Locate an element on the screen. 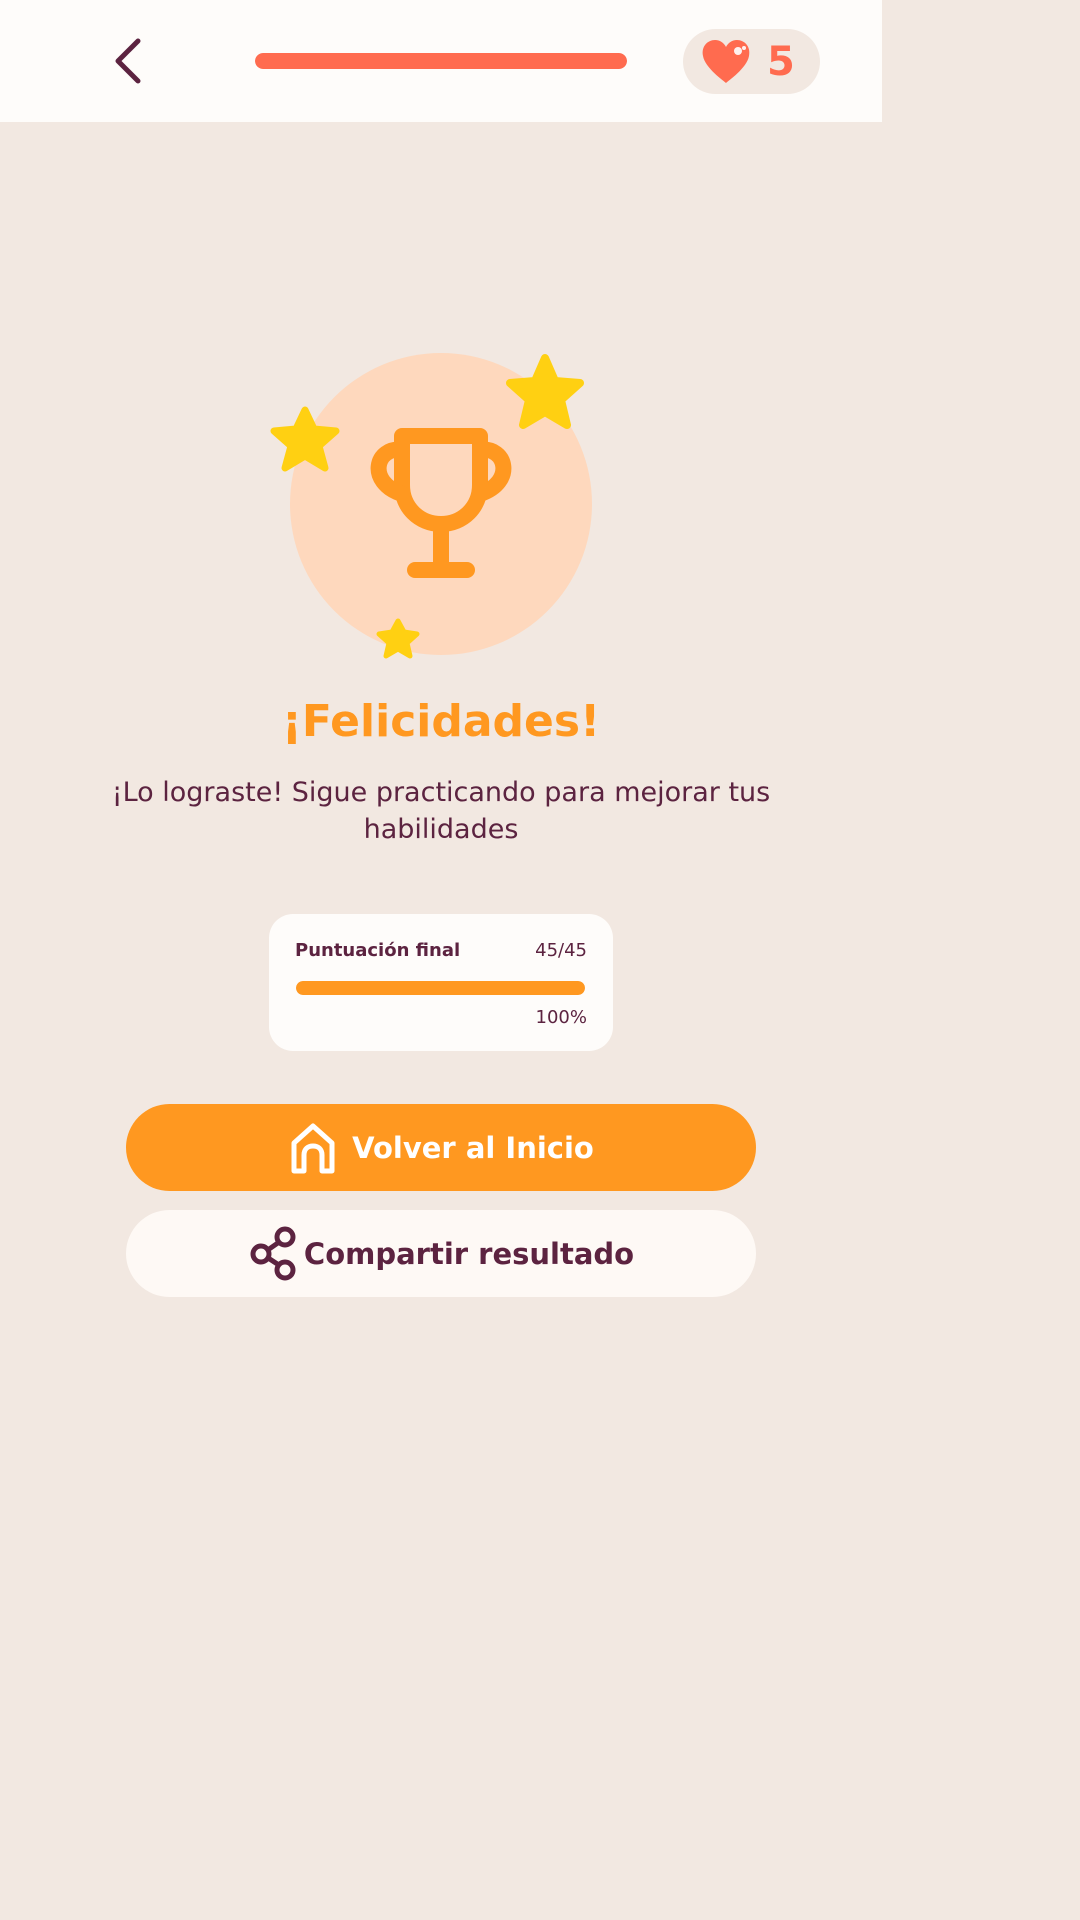 The height and width of the screenshot is (1920, 1080). lives-counter: 5 is located at coordinates (751, 61).